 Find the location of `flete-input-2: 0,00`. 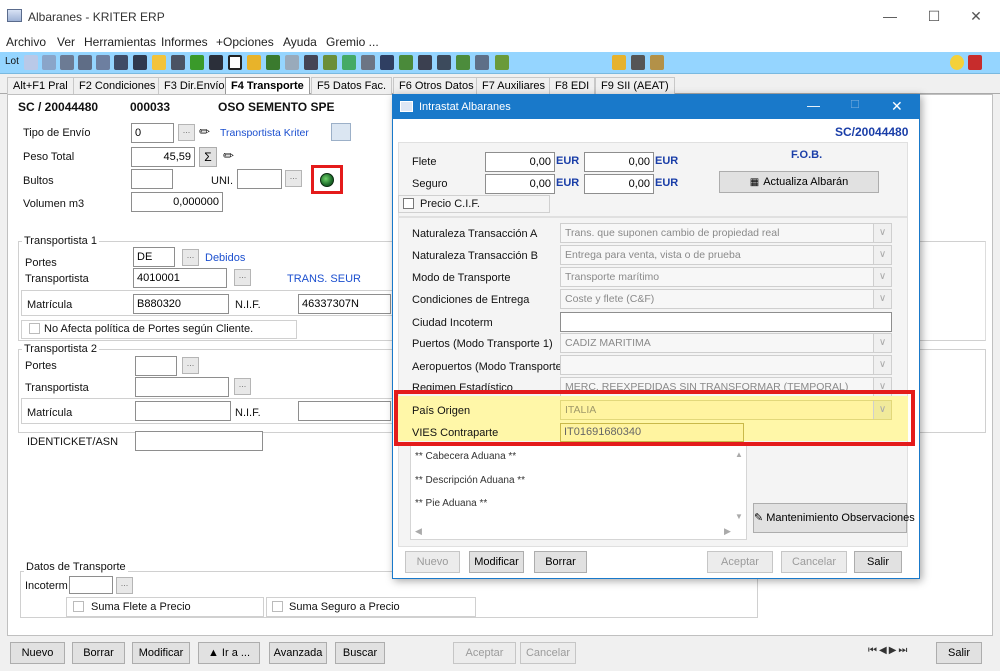

flete-input-2: 0,00 is located at coordinates (619, 162).